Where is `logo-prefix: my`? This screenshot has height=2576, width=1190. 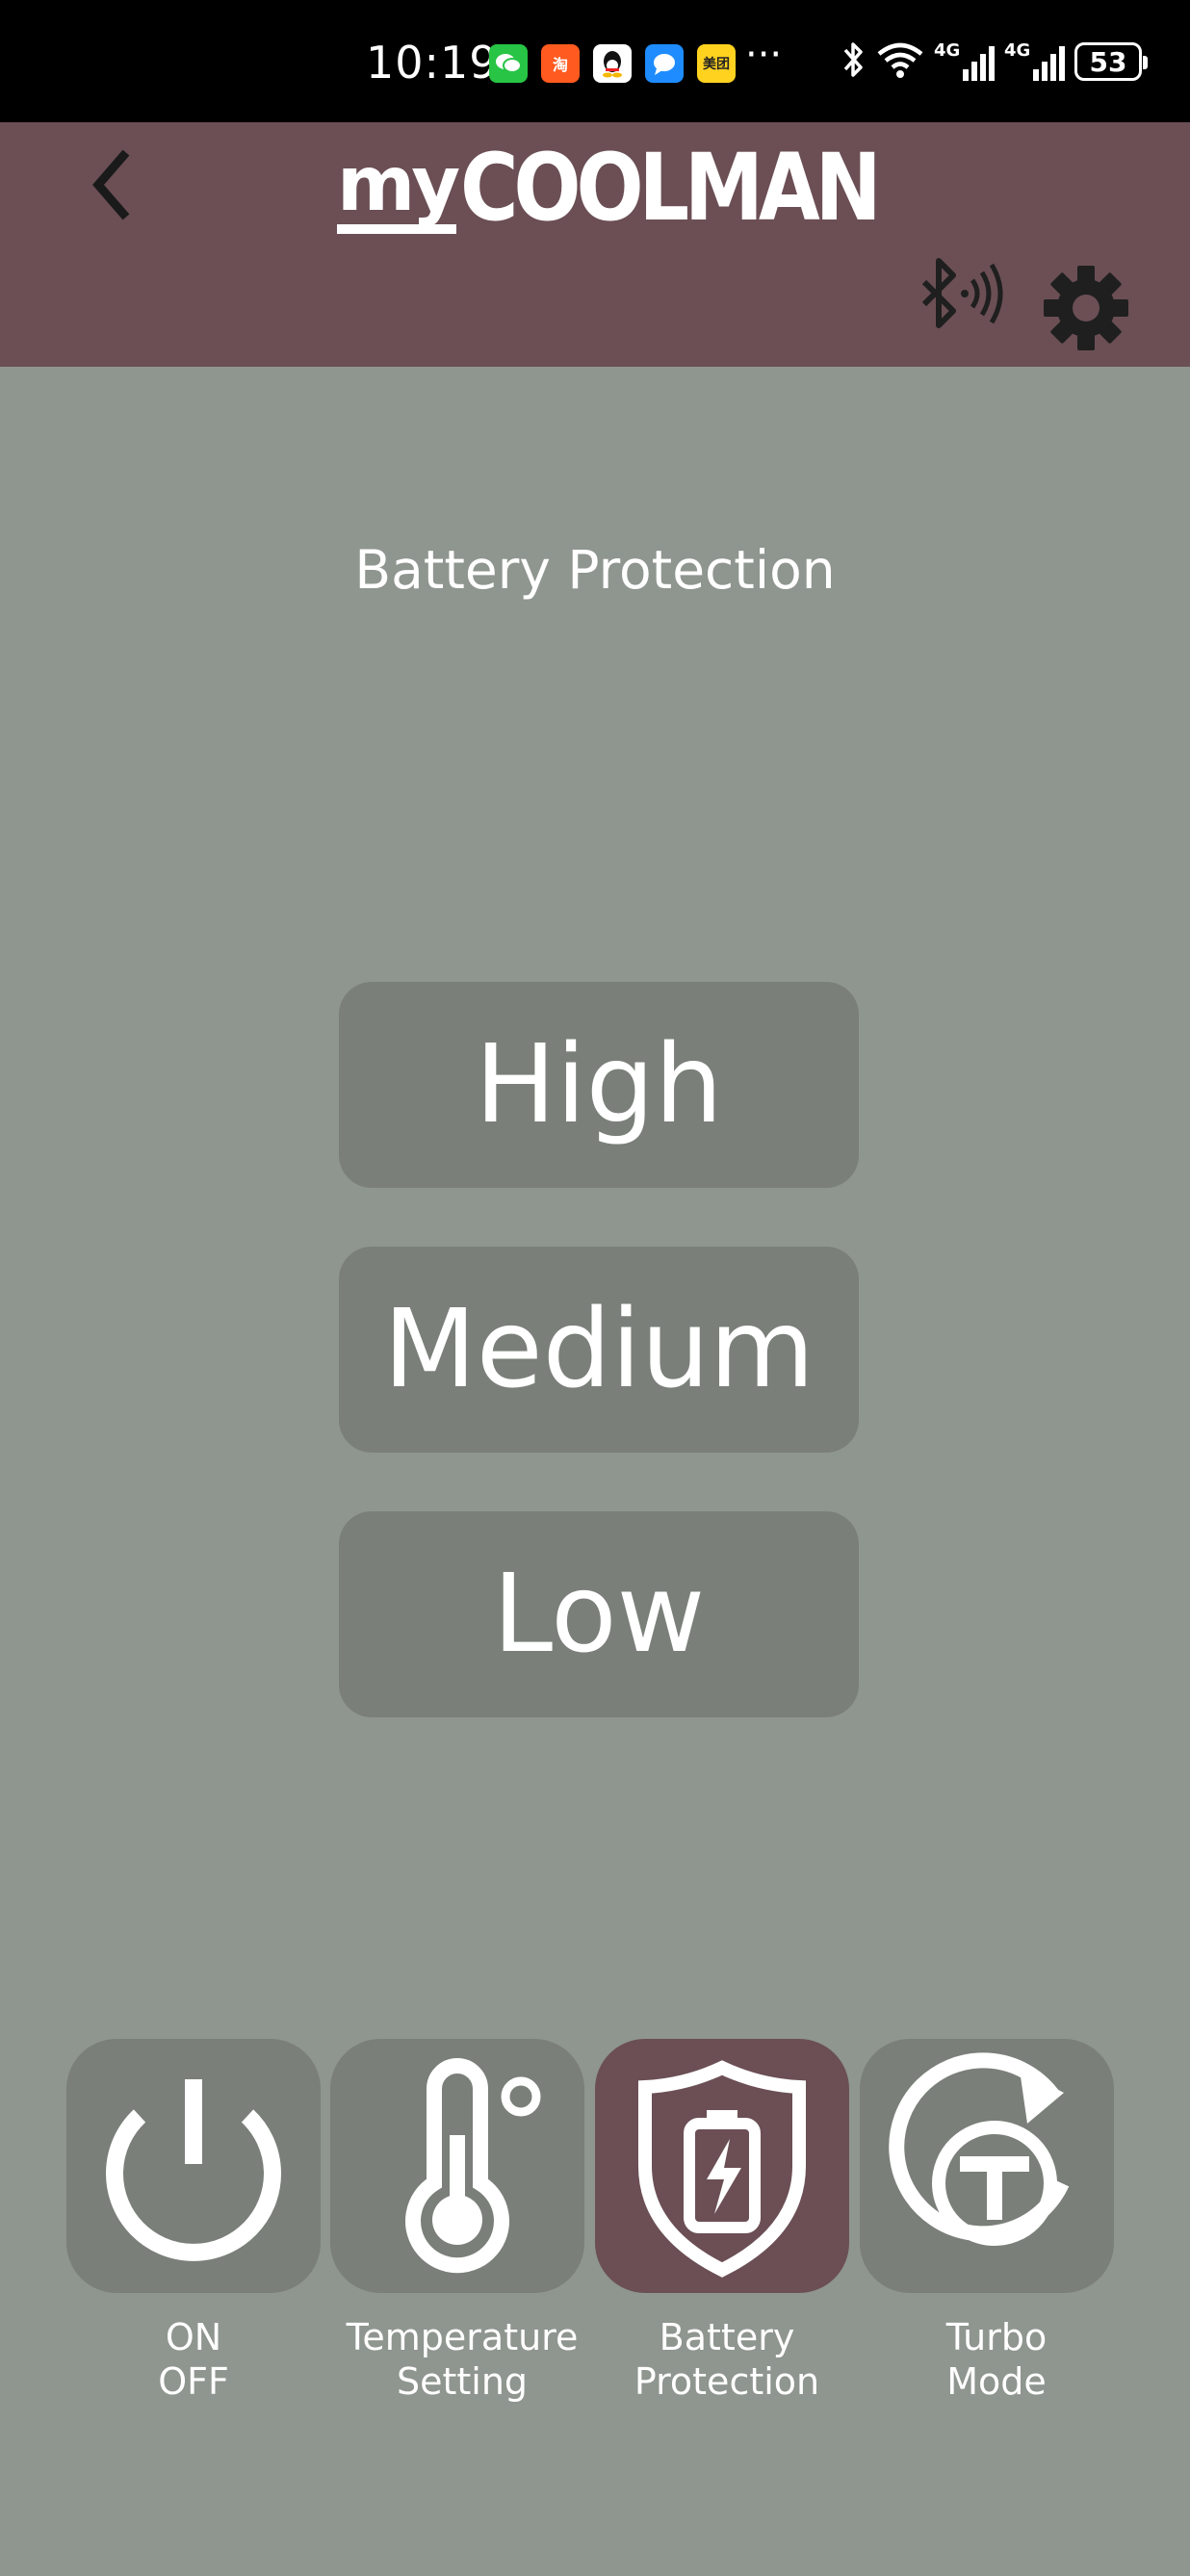
logo-prefix: my is located at coordinates (399, 191).